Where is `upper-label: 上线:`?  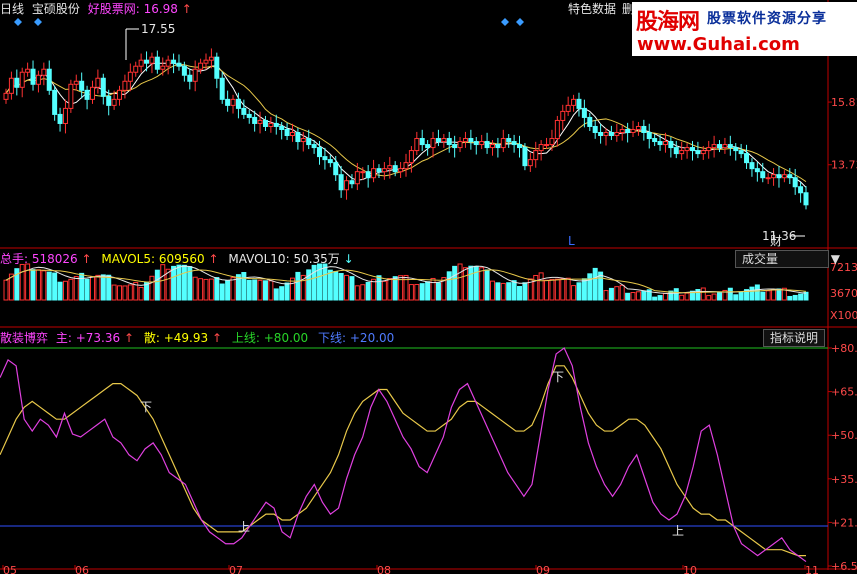 upper-label: 上线: is located at coordinates (245, 338).